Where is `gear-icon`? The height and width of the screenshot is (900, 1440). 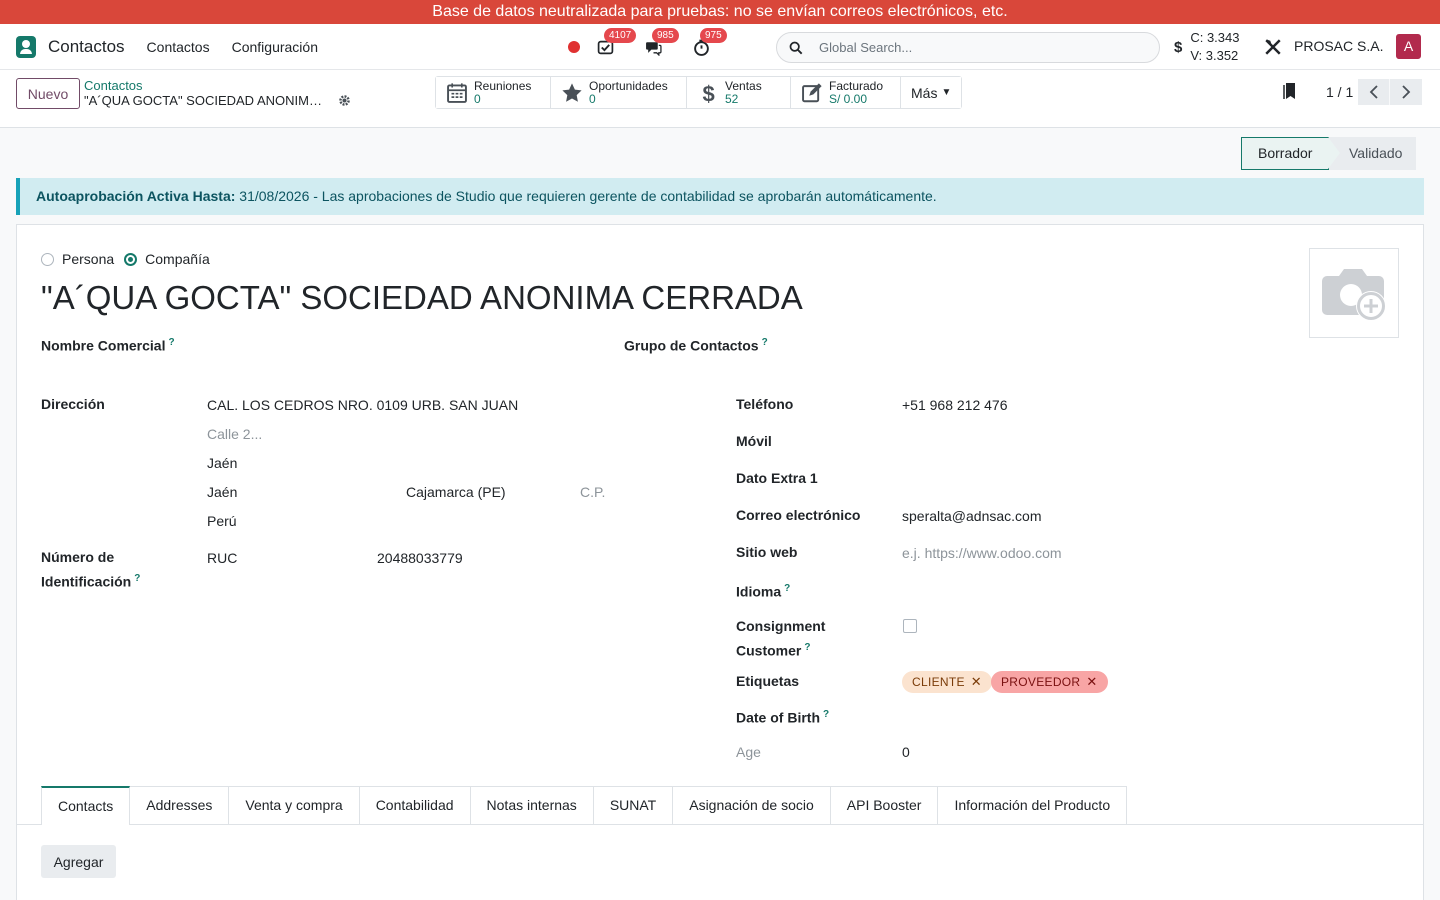 gear-icon is located at coordinates (344, 100).